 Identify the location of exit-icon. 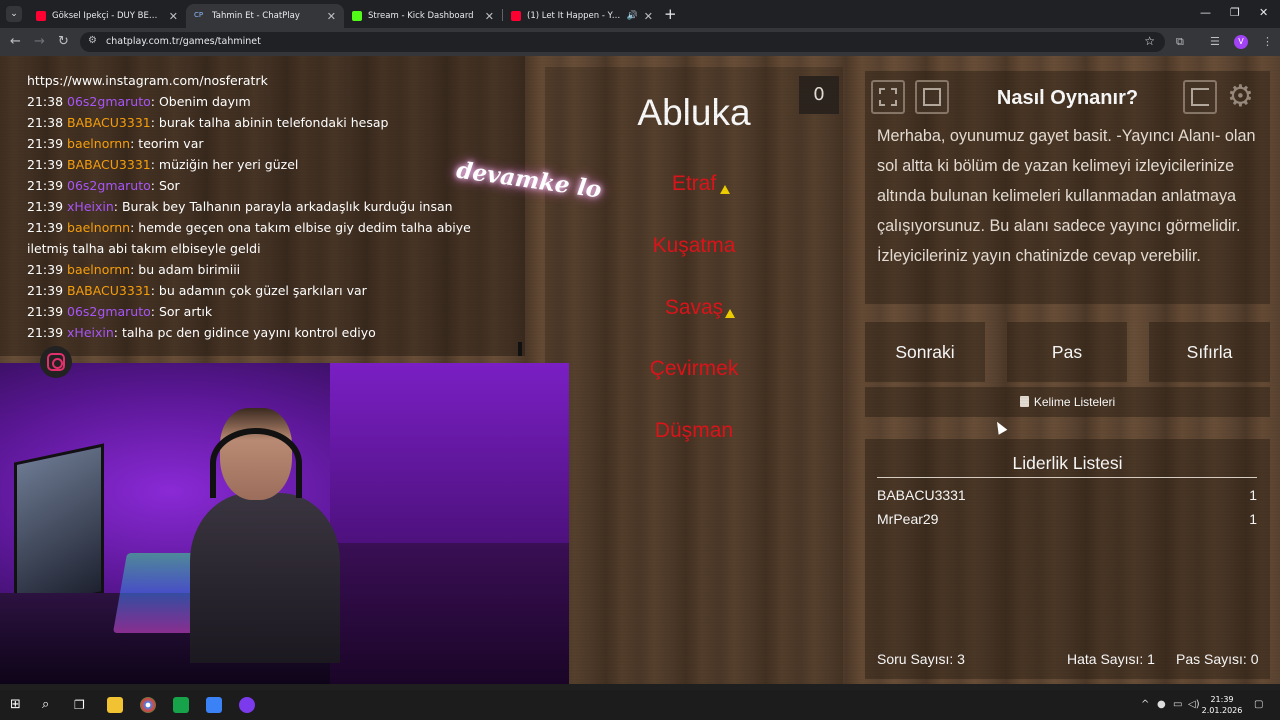
(1200, 97).